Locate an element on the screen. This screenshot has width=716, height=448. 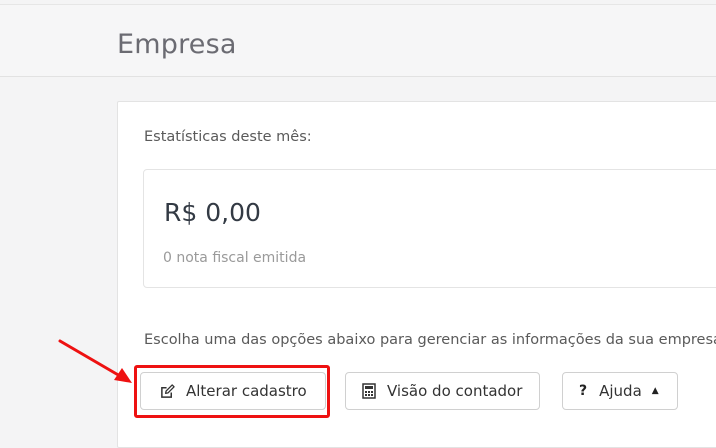
visao-contador-label: Visão do contador is located at coordinates (455, 391).